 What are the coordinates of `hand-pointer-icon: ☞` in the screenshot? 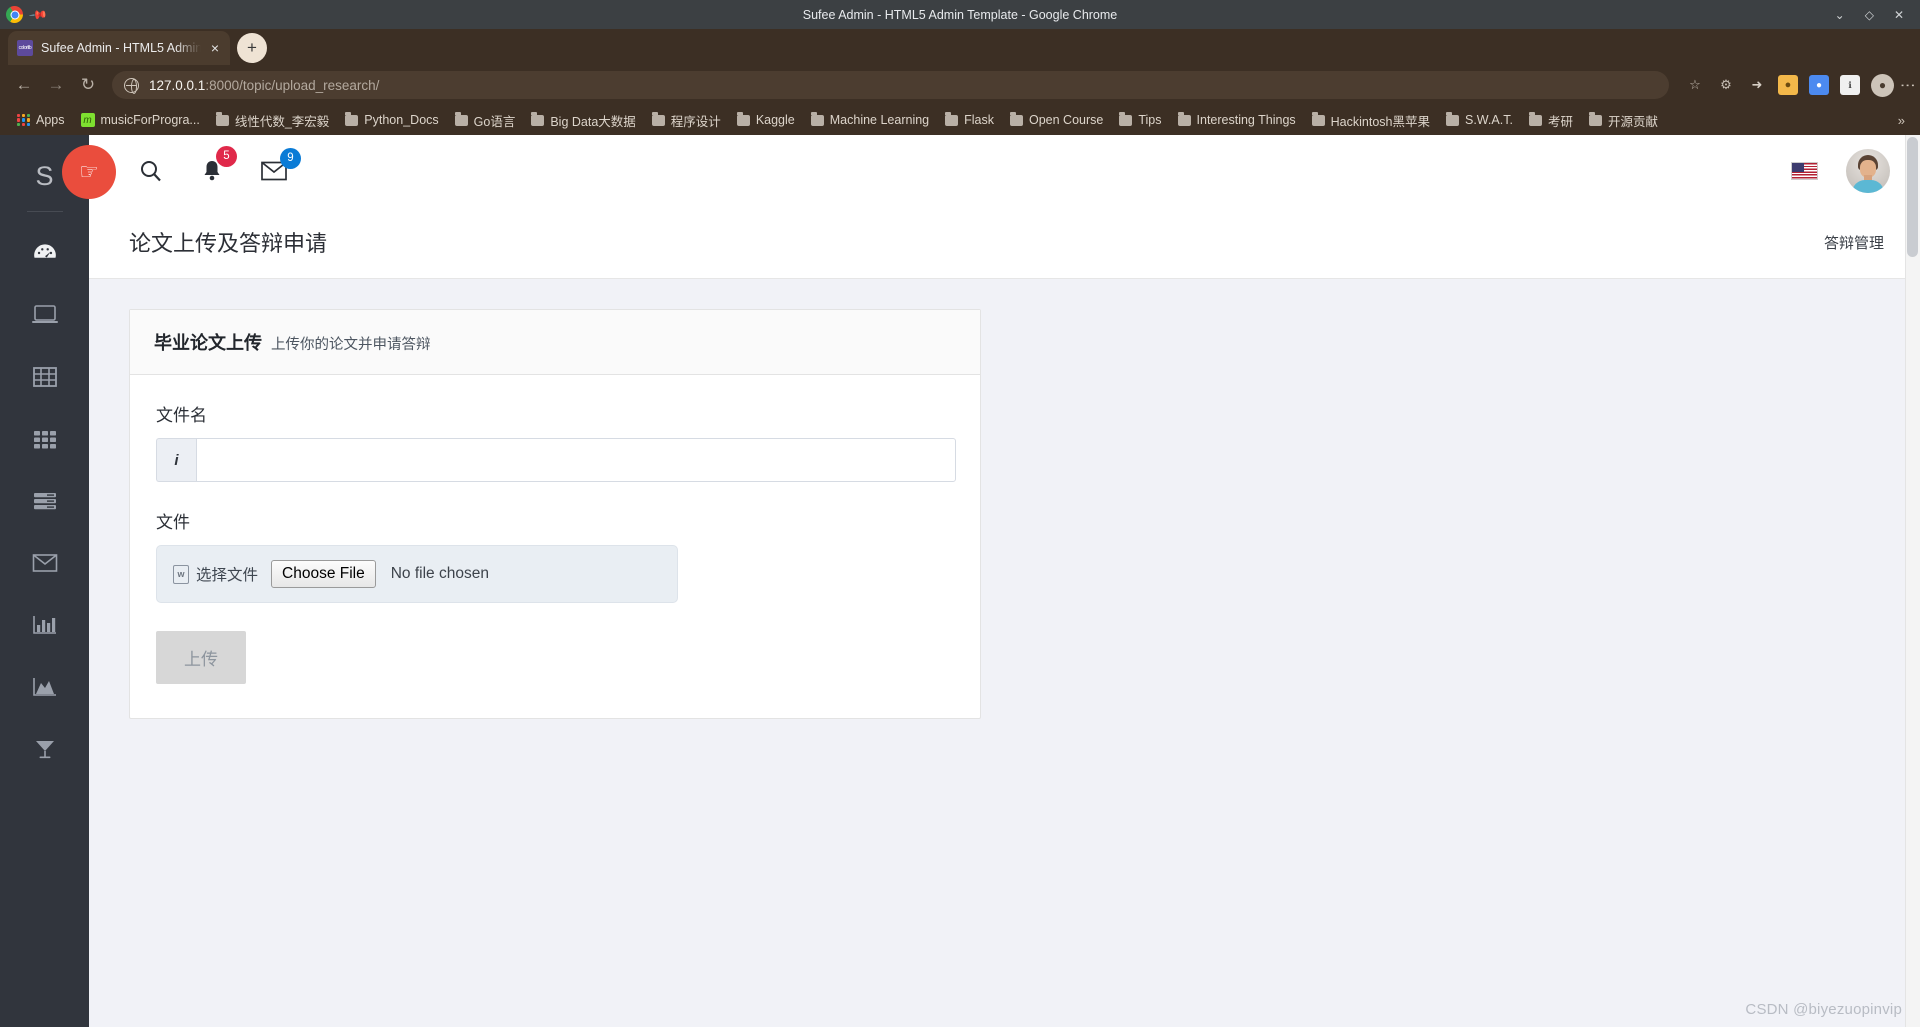 It's located at (89, 172).